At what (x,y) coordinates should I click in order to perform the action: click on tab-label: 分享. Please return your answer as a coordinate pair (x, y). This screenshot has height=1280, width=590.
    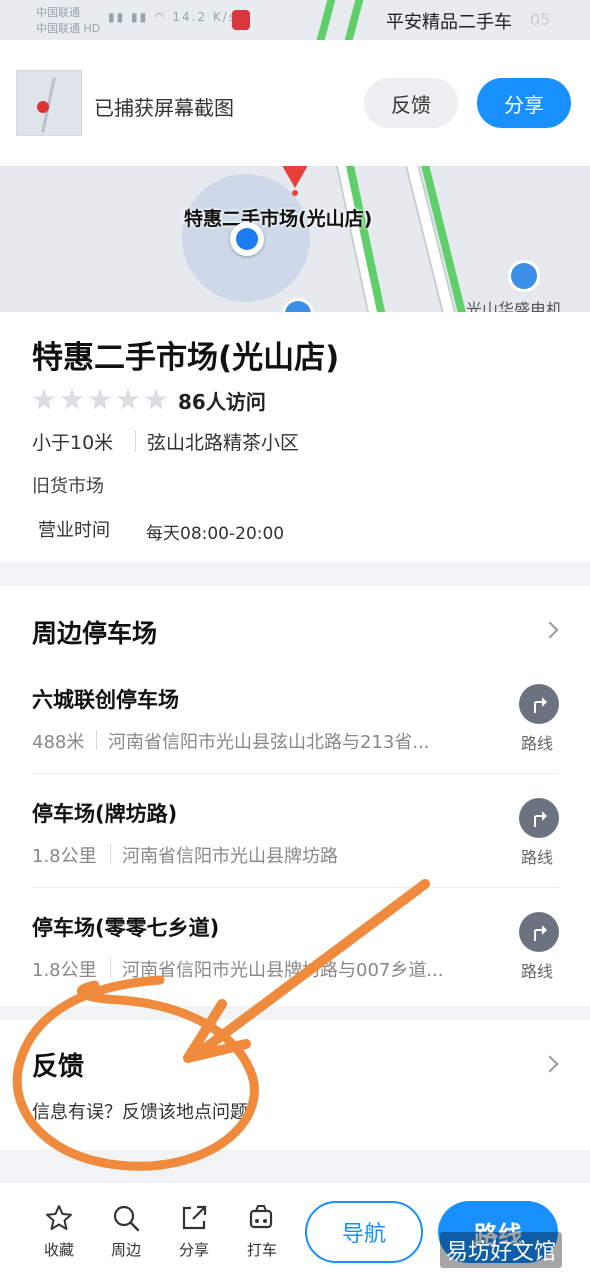
    Looking at the image, I should click on (193, 1250).